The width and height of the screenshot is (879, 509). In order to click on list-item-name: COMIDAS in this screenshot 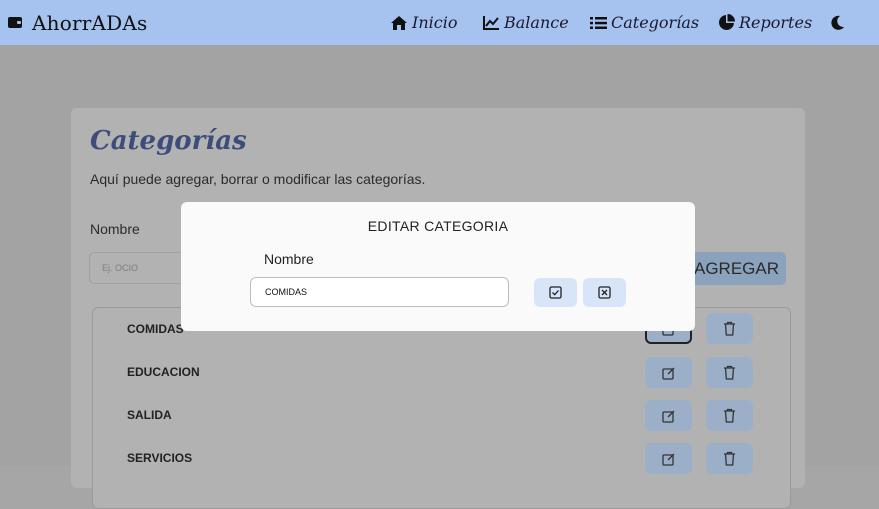, I will do `click(155, 329)`.